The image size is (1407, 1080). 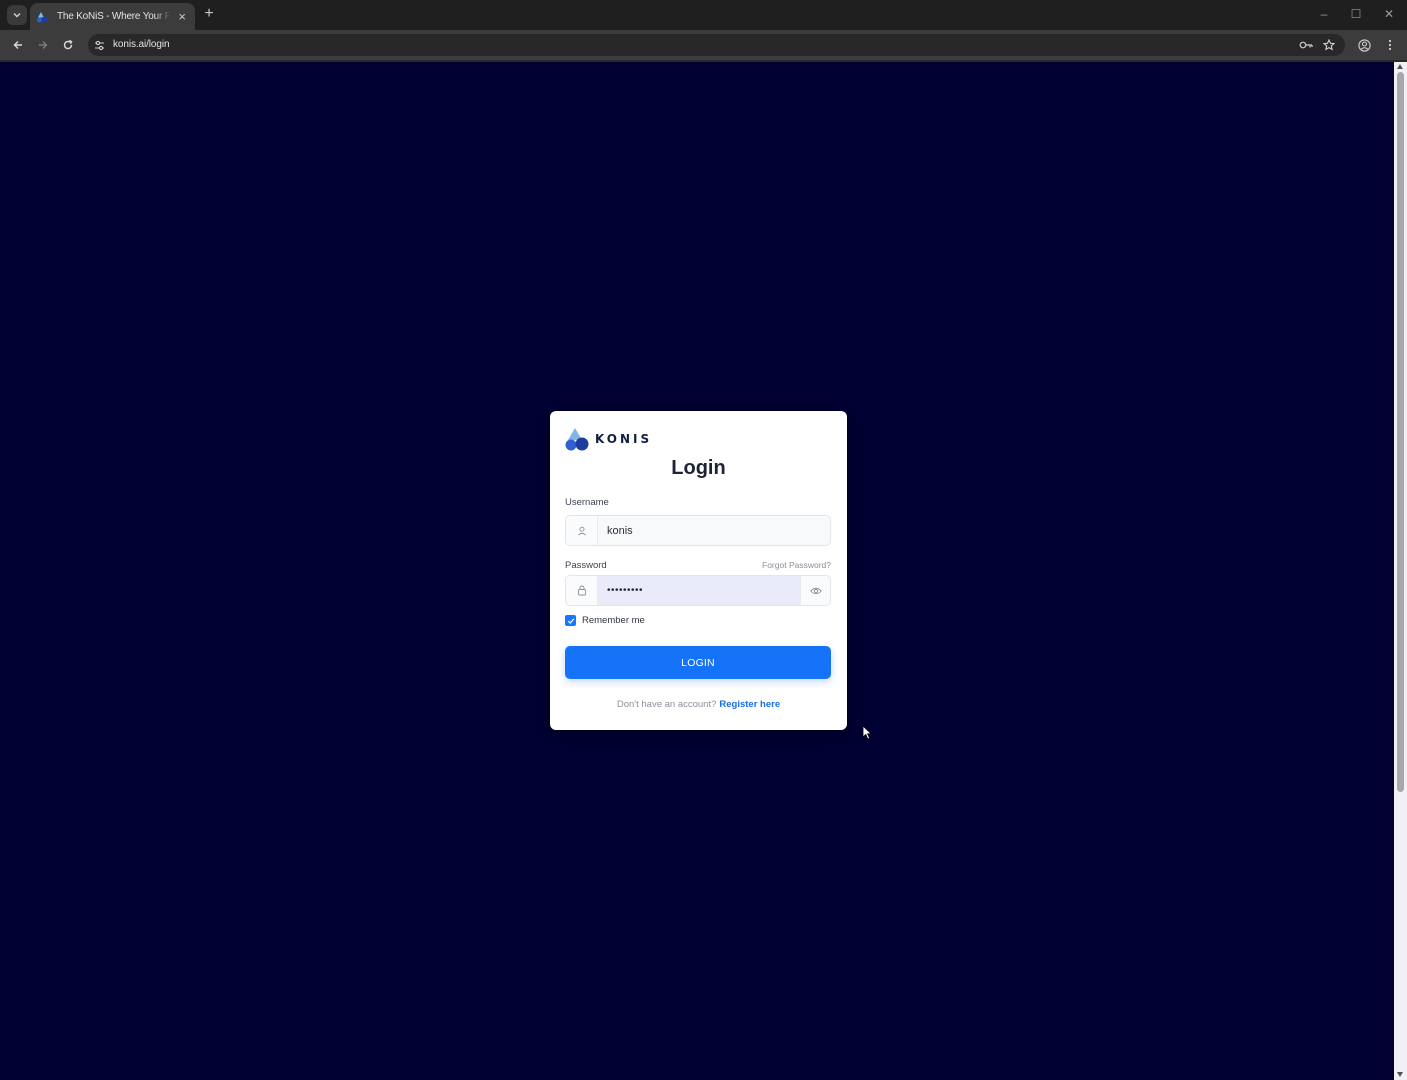 I want to click on back-button, so click(x=18, y=45).